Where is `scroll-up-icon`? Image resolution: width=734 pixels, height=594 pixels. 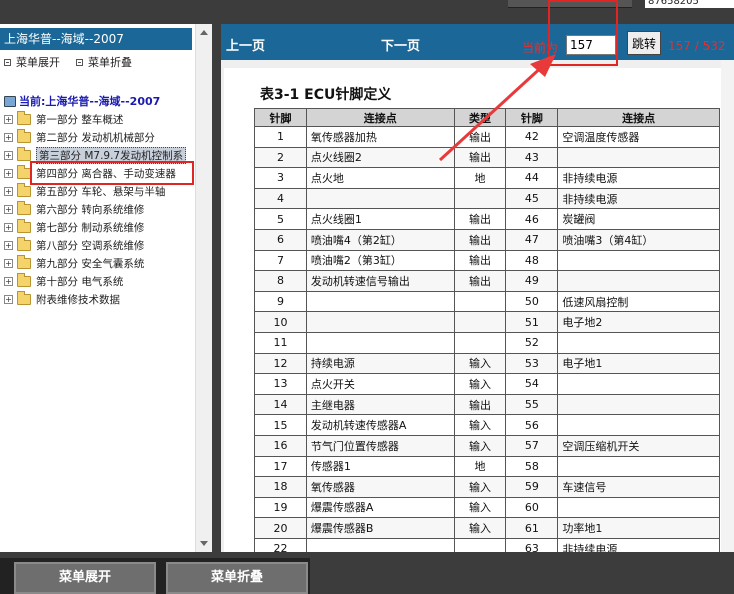
scroll-up-icon is located at coordinates (204, 32).